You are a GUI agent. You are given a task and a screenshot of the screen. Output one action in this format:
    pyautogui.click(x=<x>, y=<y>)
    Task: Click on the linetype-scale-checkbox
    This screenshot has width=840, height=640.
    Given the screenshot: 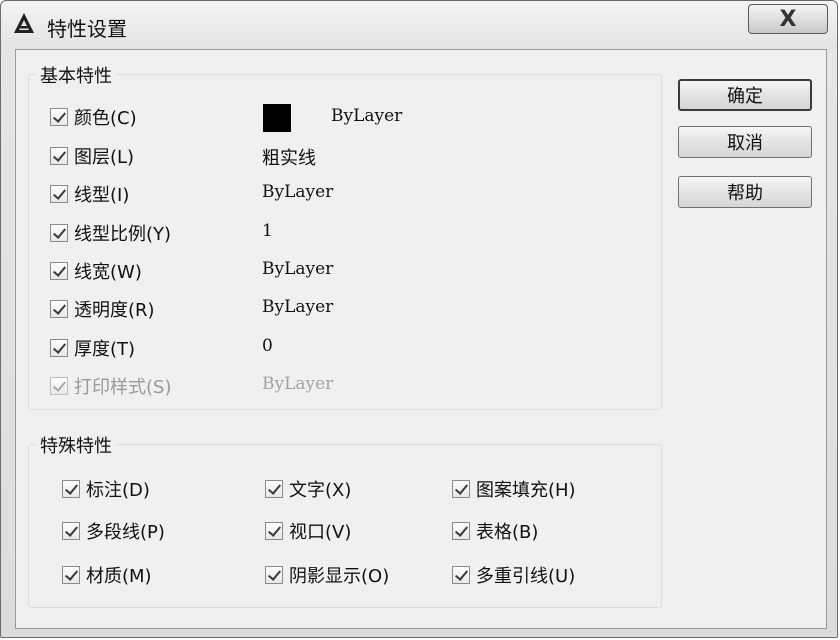 What is the action you would take?
    pyautogui.click(x=59, y=233)
    